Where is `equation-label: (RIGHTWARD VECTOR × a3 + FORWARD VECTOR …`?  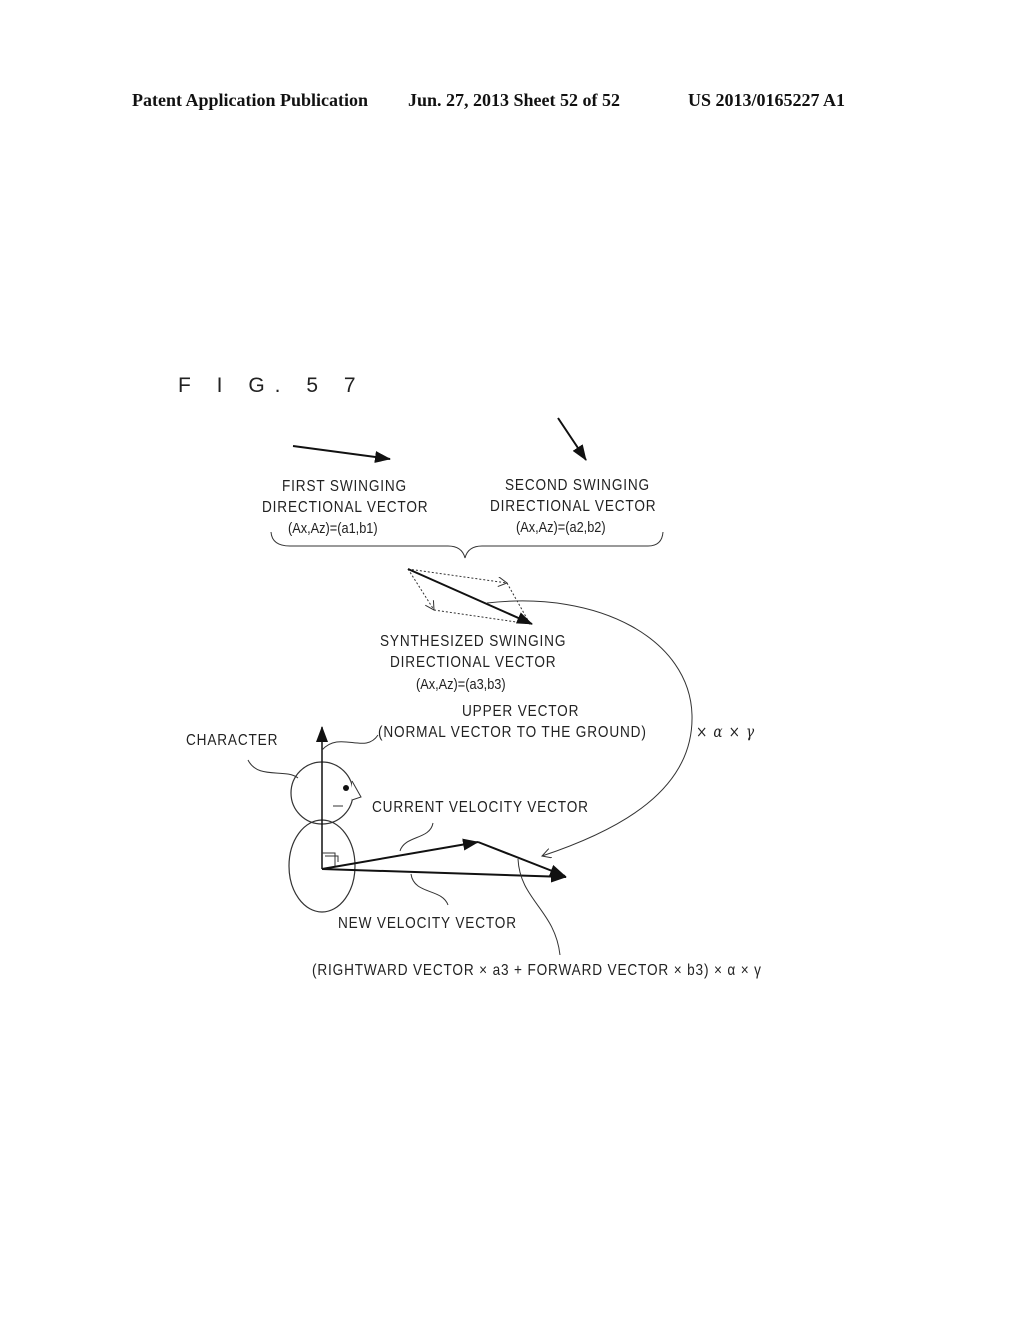
equation-label: (RIGHTWARD VECTOR × a3 + FORWARD VECTOR … is located at coordinates (537, 970).